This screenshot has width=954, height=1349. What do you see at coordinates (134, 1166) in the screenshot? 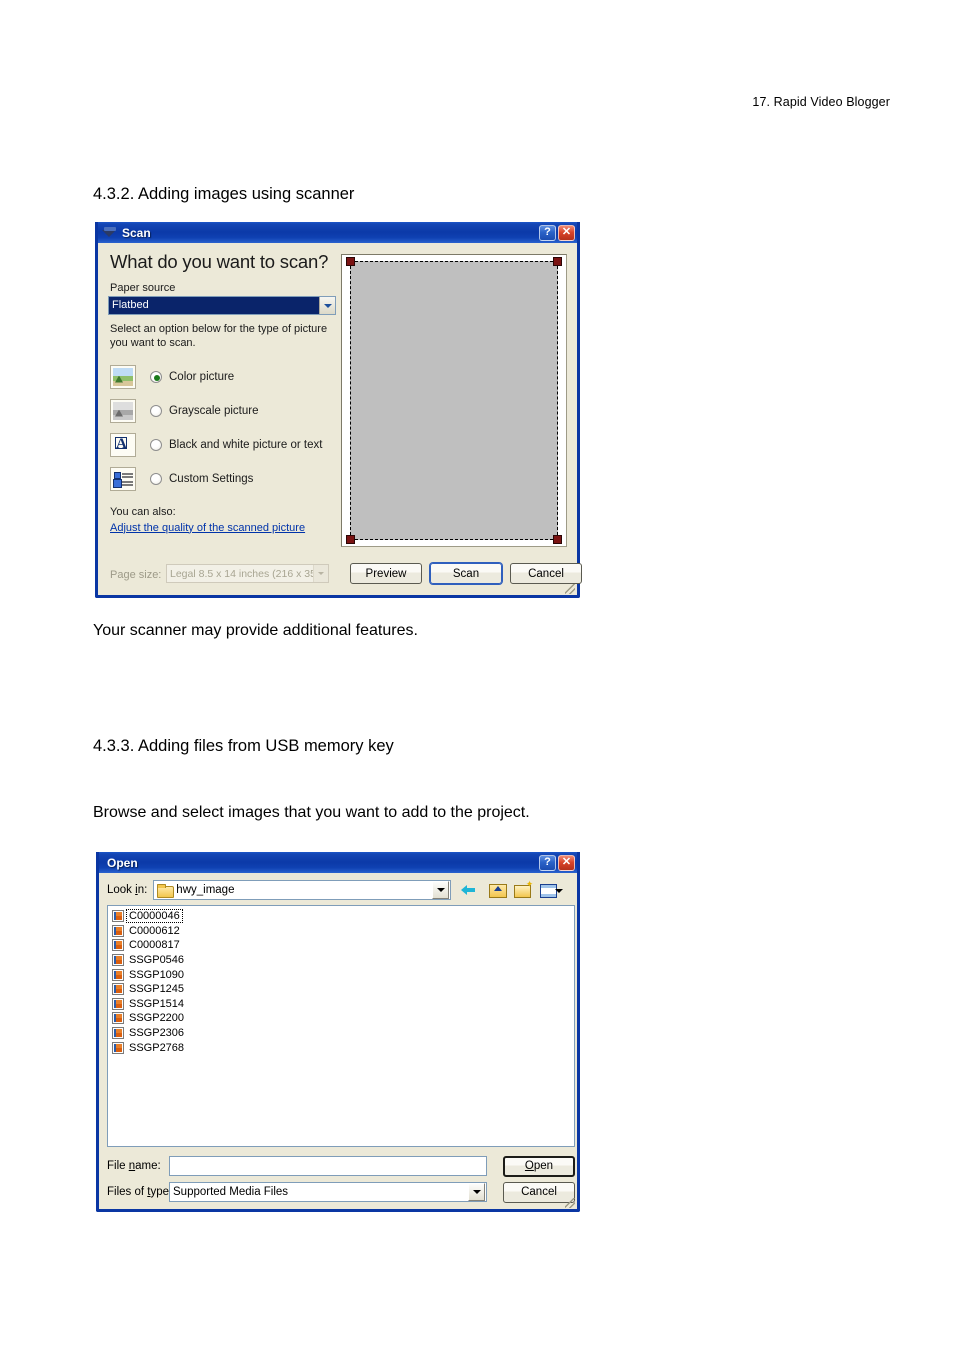
I see `file-name-label: File name:` at bounding box center [134, 1166].